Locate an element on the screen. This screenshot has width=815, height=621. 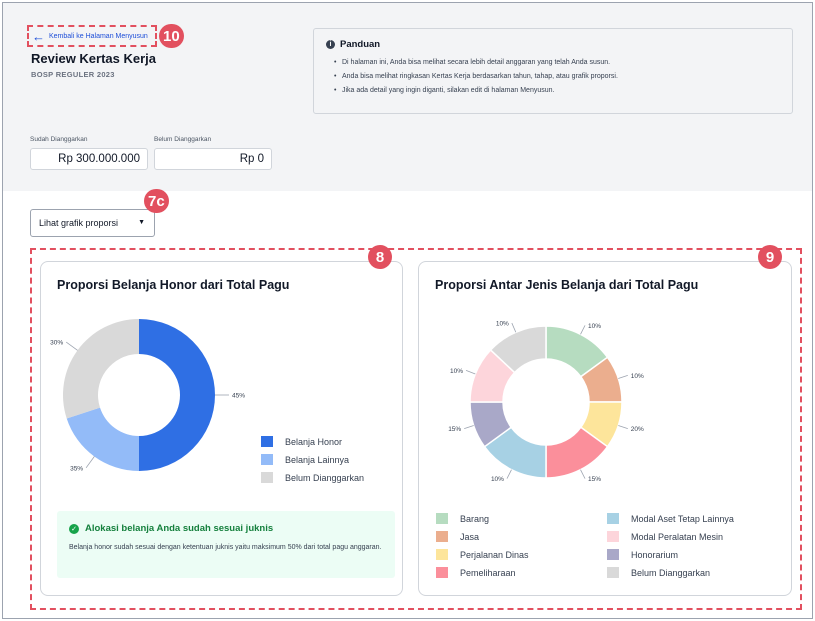
arrow-left-icon: ← is located at coordinates (38, 36).